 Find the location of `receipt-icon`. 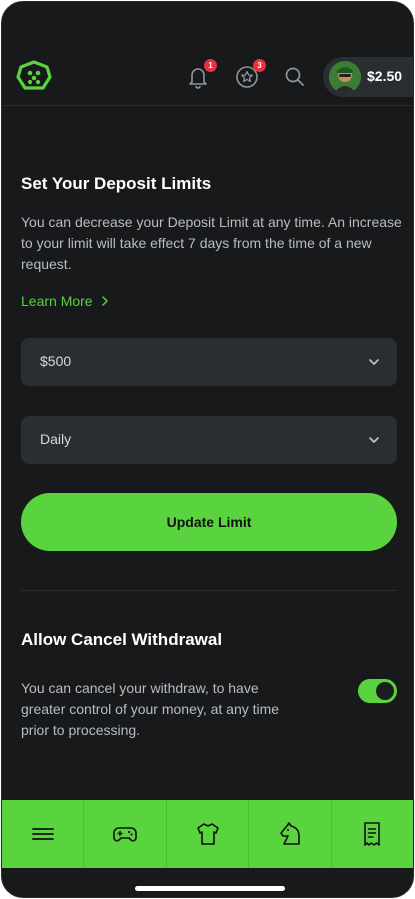

receipt-icon is located at coordinates (372, 834).